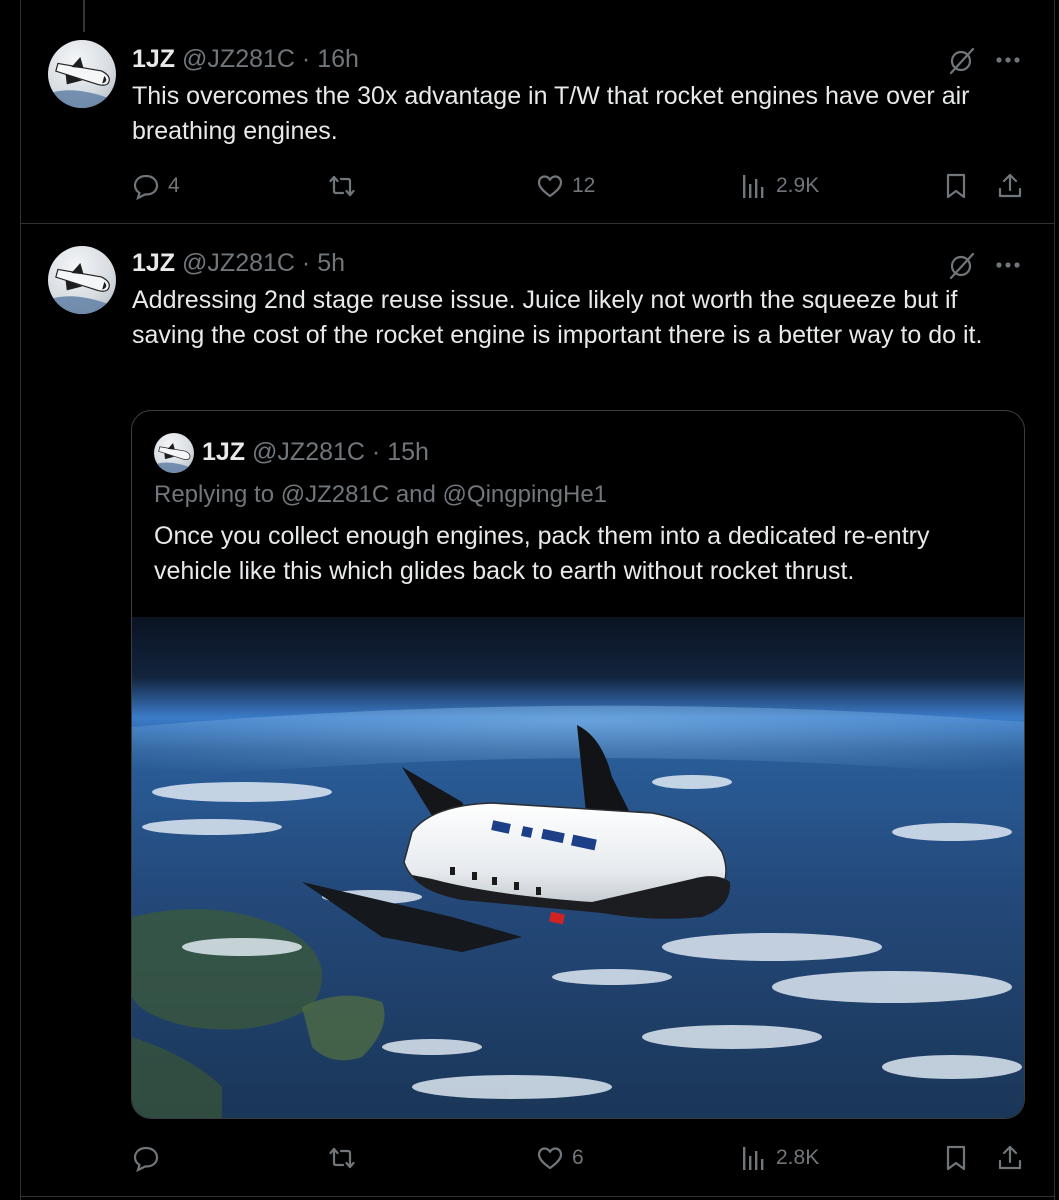 This screenshot has width=1059, height=1200. I want to click on like-count: 6, so click(578, 1157).